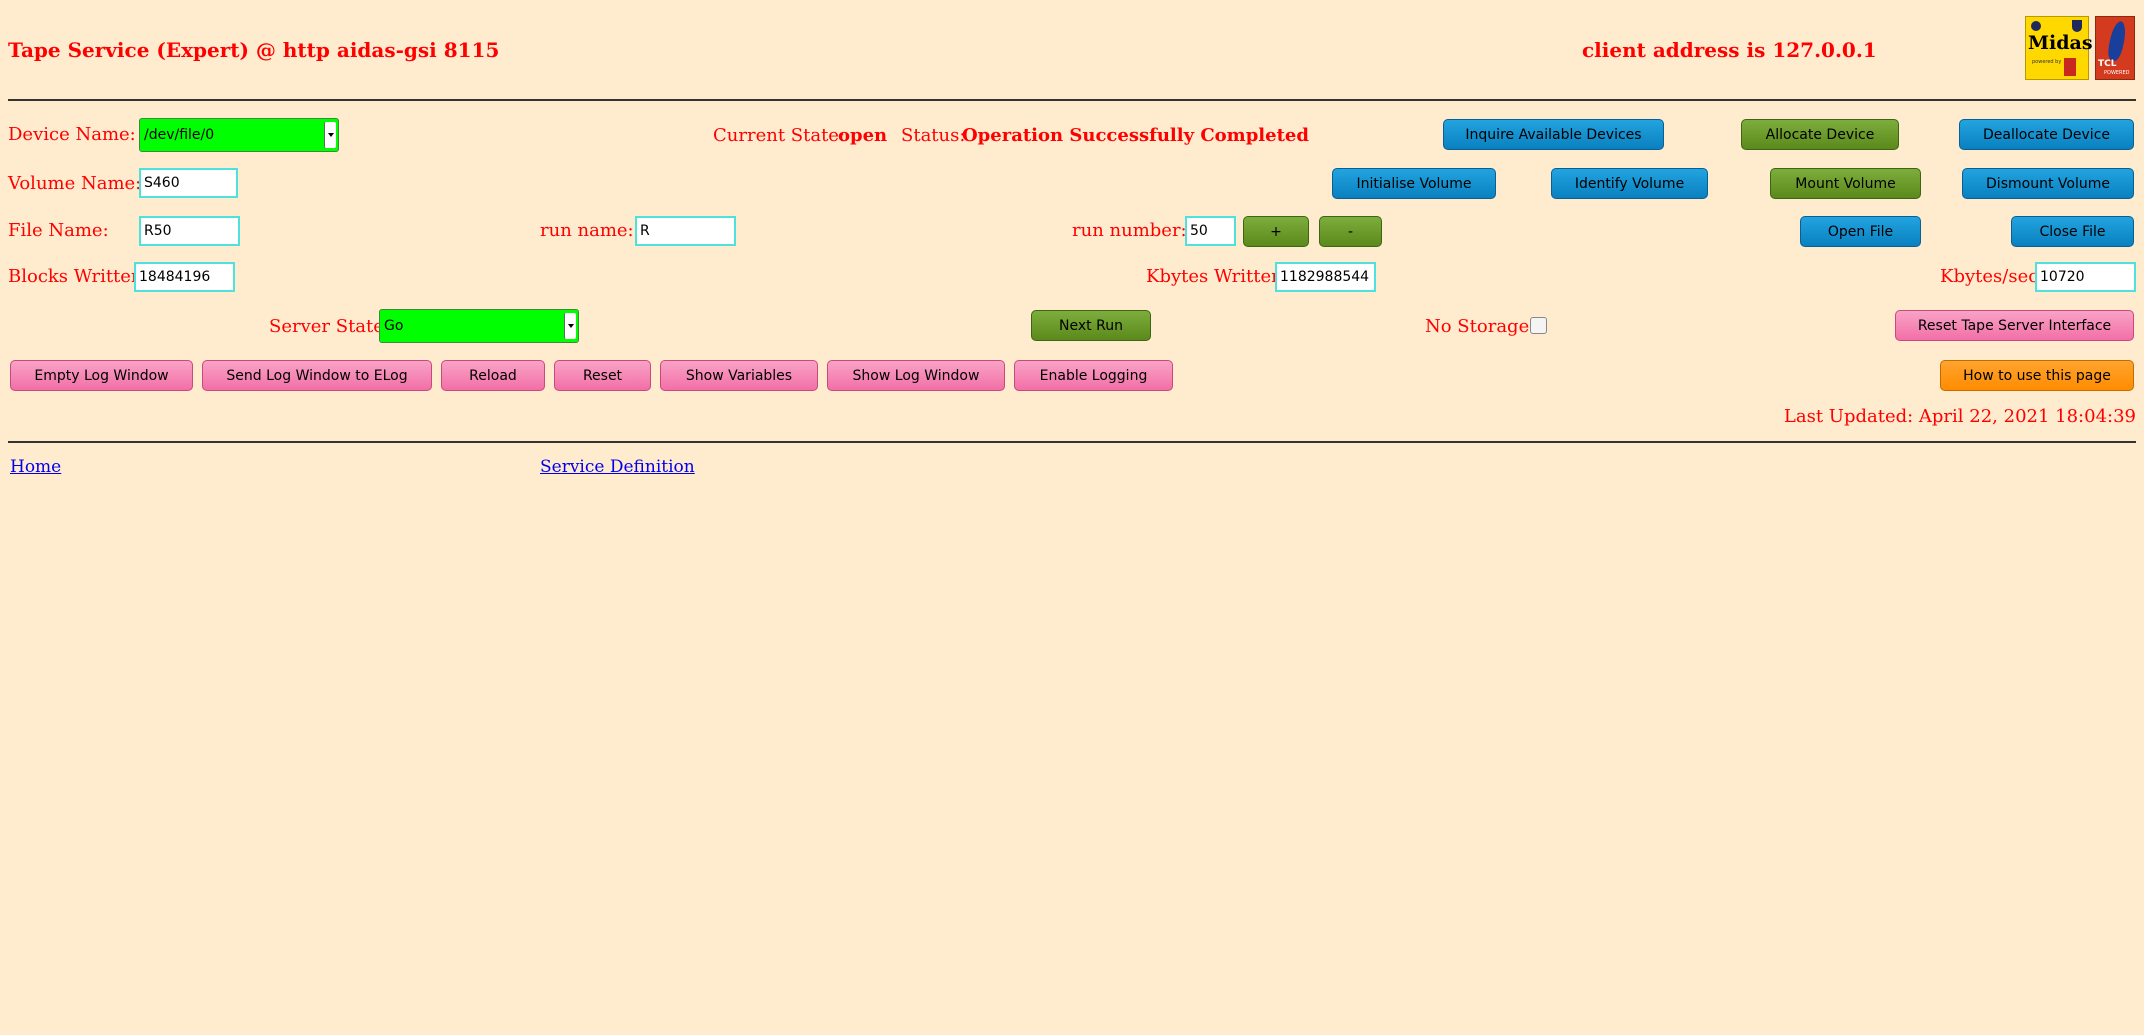  What do you see at coordinates (2117, 41) in the screenshot?
I see `feather-icon` at bounding box center [2117, 41].